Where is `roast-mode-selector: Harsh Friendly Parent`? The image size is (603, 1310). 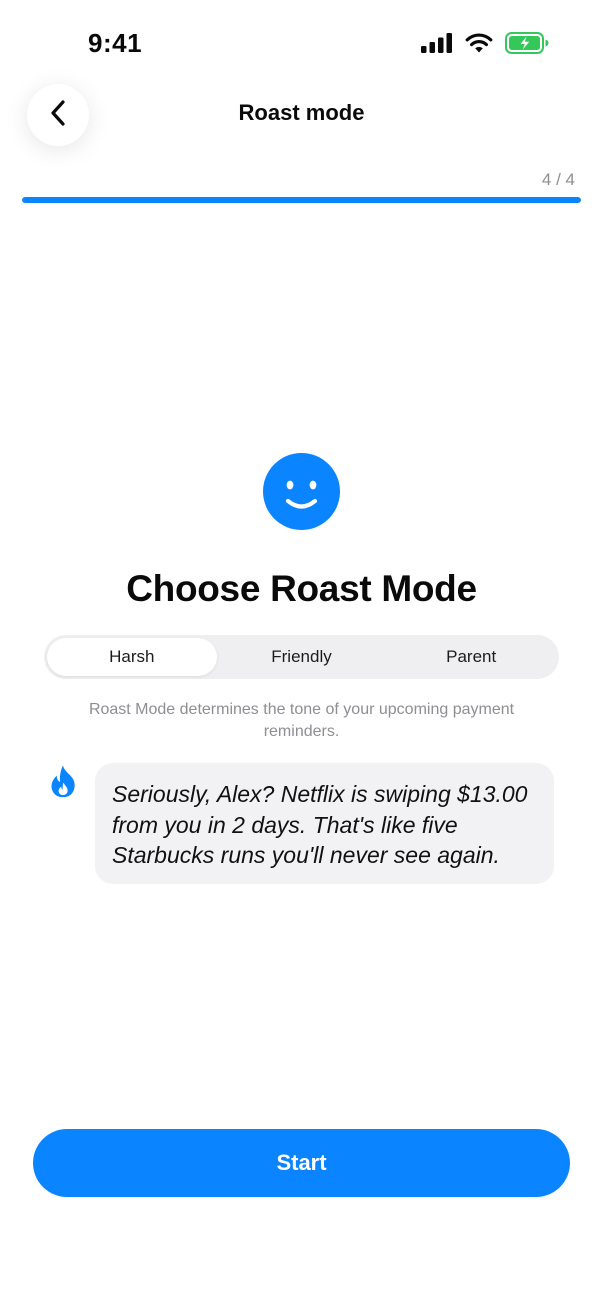 roast-mode-selector: Harsh Friendly Parent is located at coordinates (301, 657).